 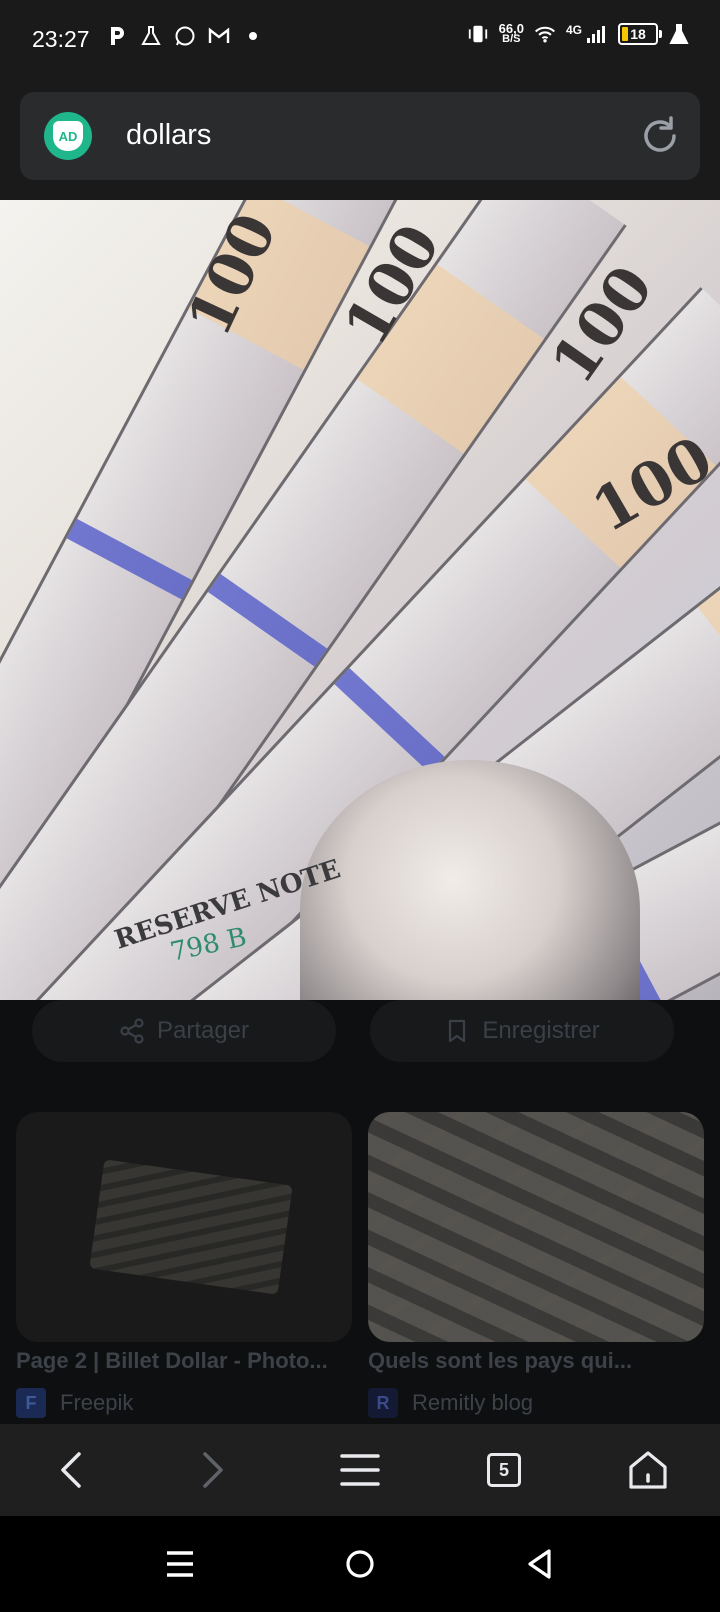 I want to click on freepik-logo-letter: F, so click(x=31, y=1402).